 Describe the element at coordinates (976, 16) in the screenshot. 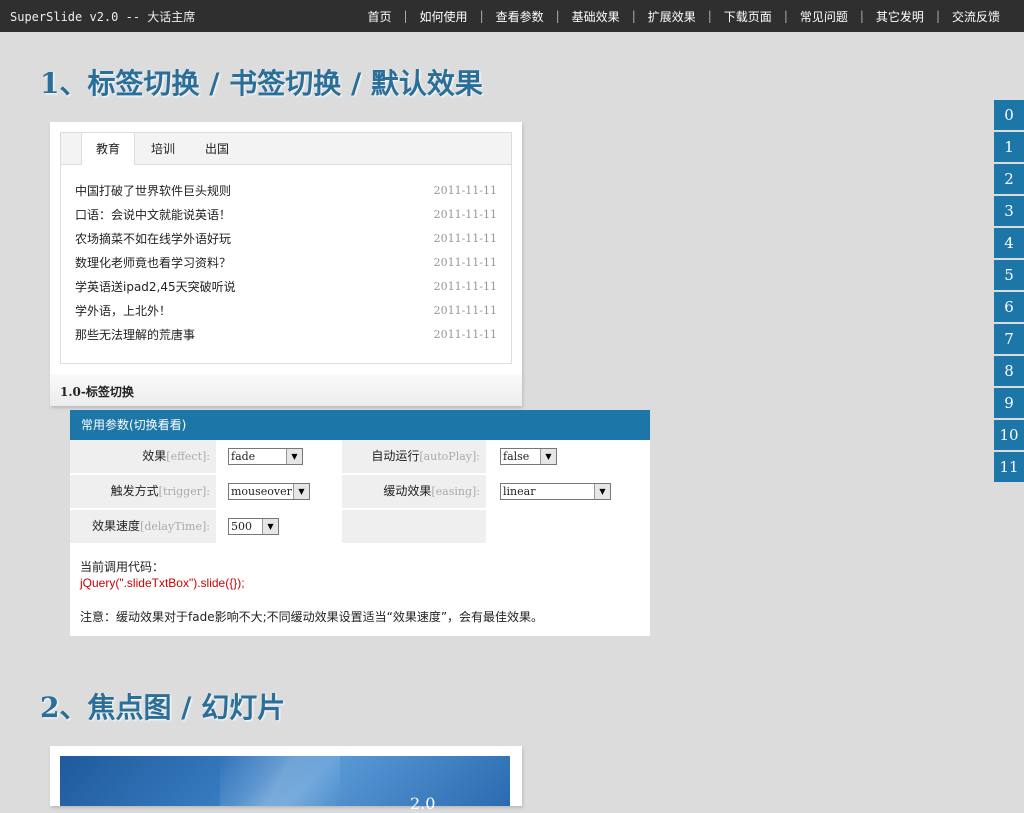

I see `nav-feedback: 交流反馈` at that location.